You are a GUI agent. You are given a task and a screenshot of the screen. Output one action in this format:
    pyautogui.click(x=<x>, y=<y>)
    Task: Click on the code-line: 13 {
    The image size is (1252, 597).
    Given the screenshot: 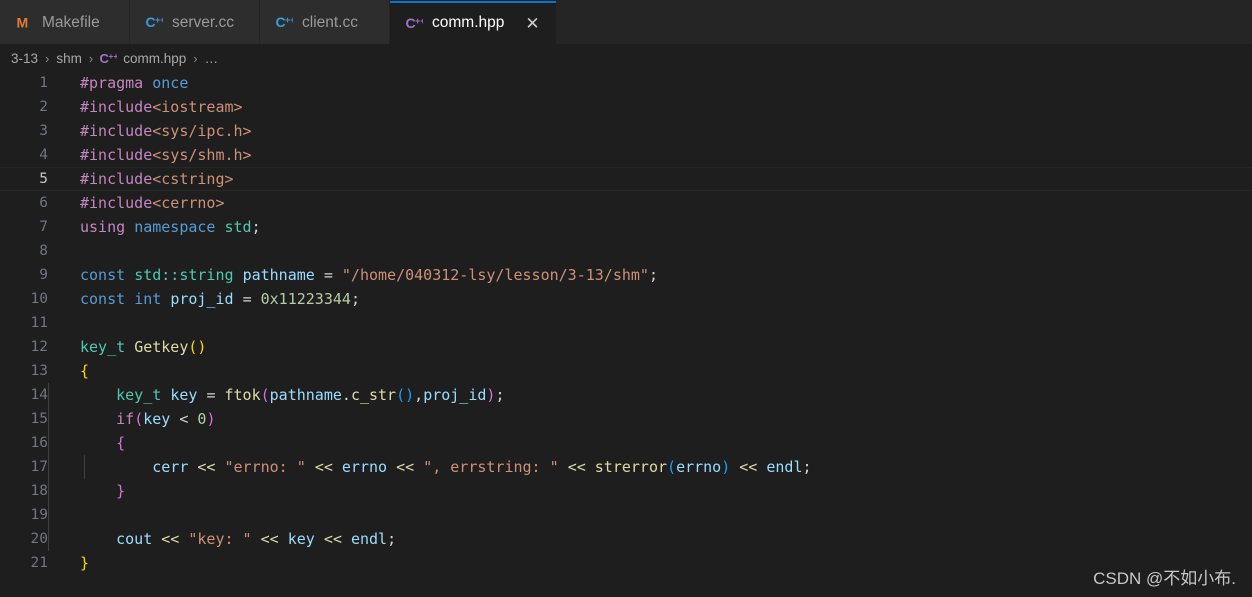 What is the action you would take?
    pyautogui.click(x=626, y=371)
    